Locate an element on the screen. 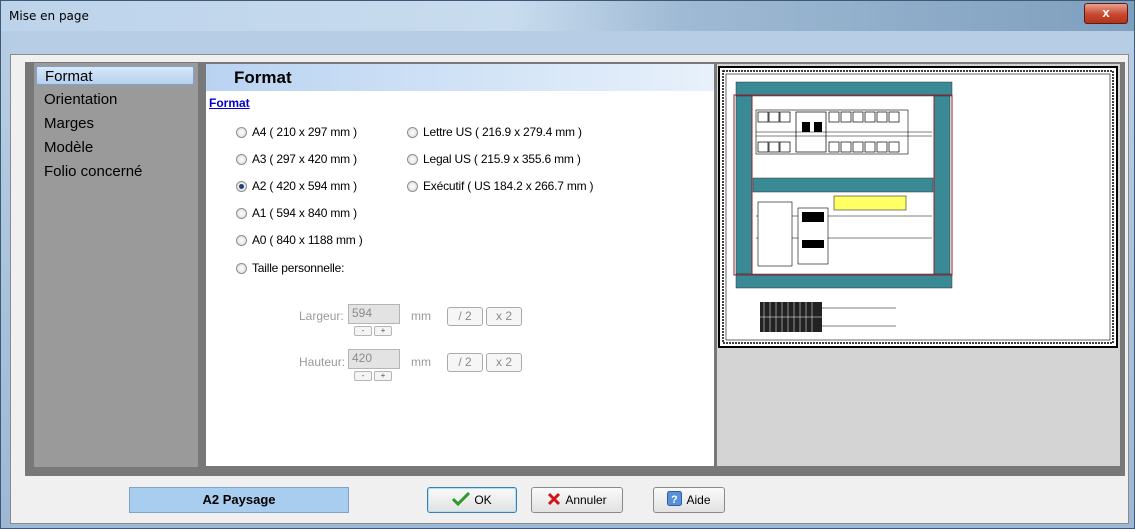 The image size is (1135, 529). radio-a4: A4 ( 210 x 297 mm ) is located at coordinates (296, 132).